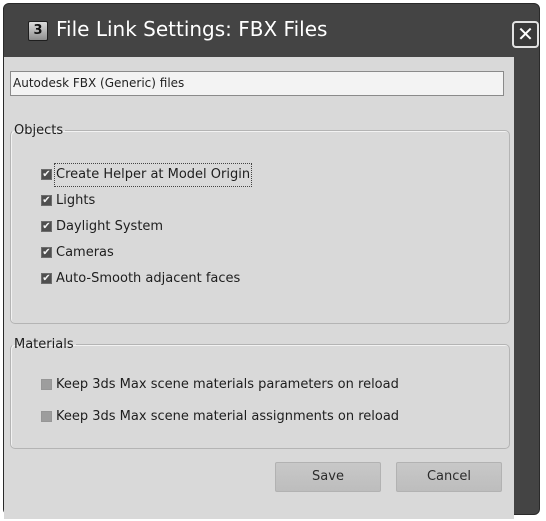  What do you see at coordinates (75, 201) in the screenshot?
I see `lights-label: Lights` at bounding box center [75, 201].